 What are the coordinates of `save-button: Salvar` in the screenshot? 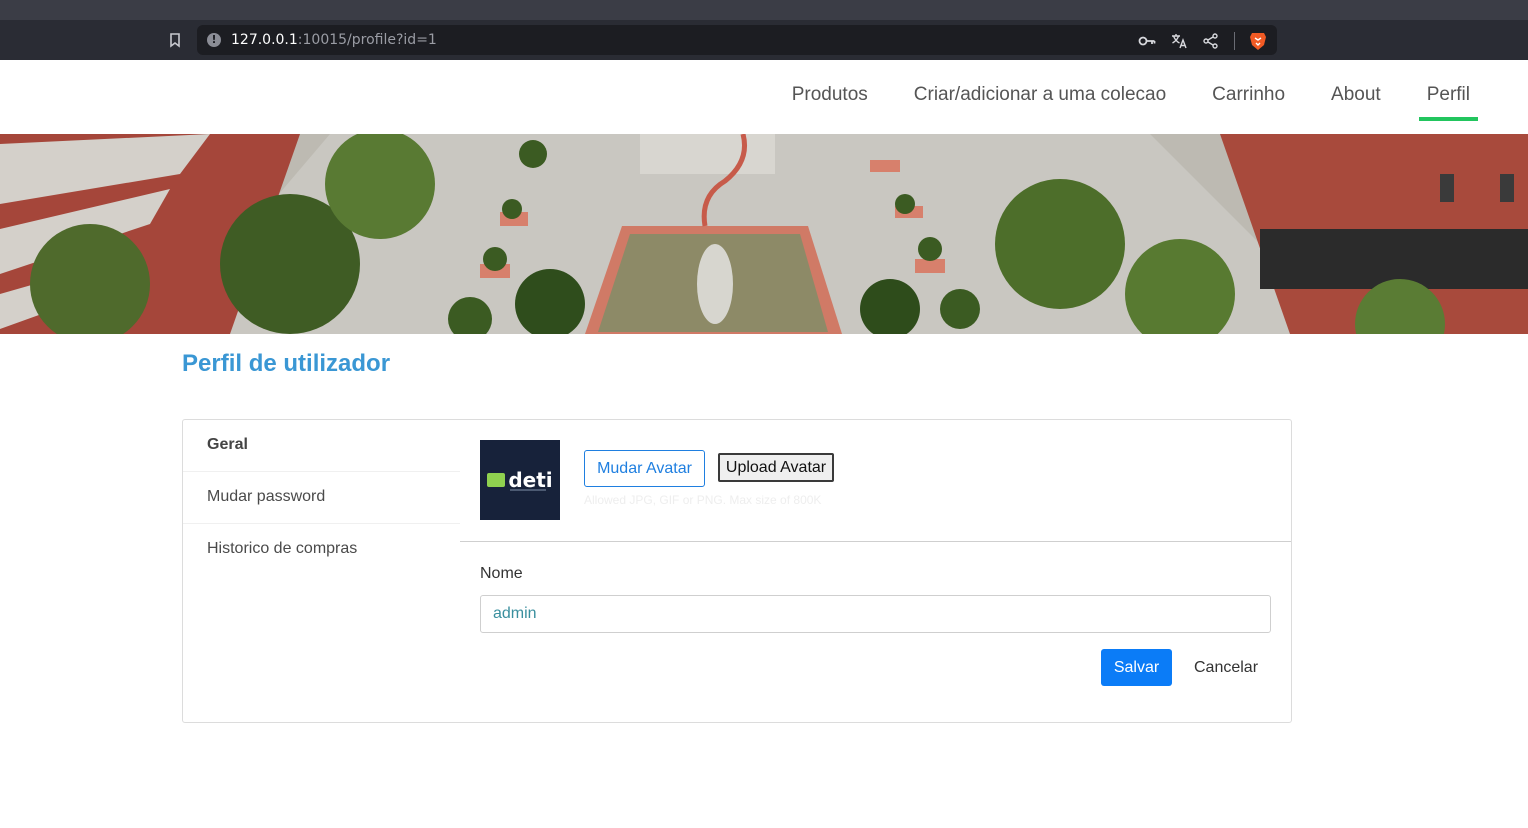 It's located at (1136, 667).